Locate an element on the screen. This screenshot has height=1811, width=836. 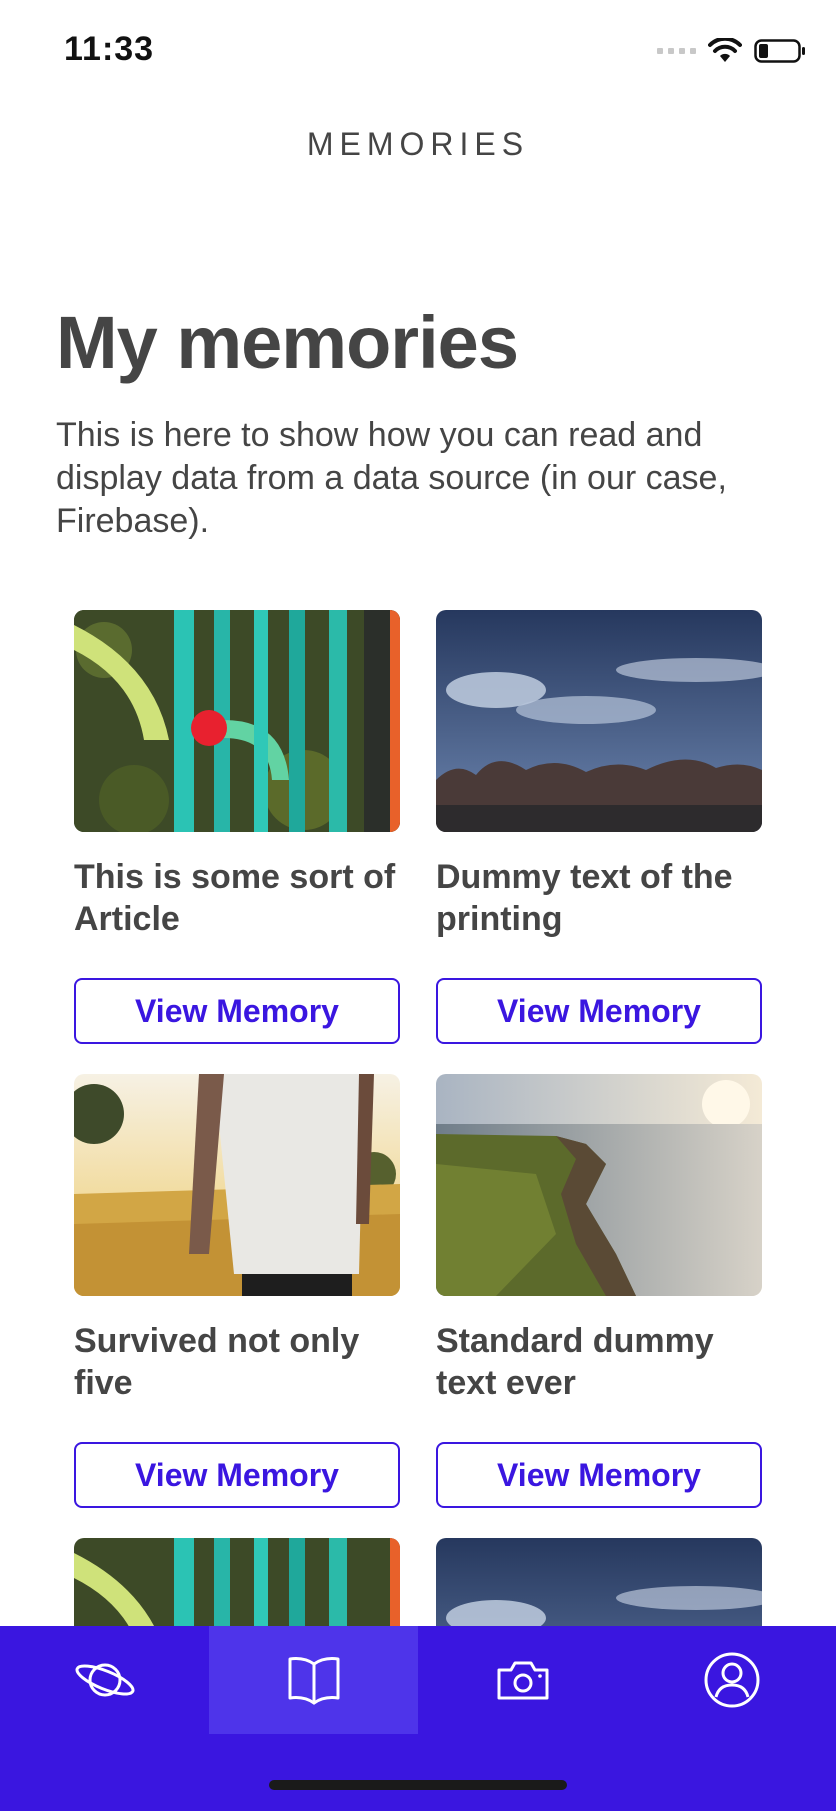
planet-icon is located at coordinates (104, 1680).